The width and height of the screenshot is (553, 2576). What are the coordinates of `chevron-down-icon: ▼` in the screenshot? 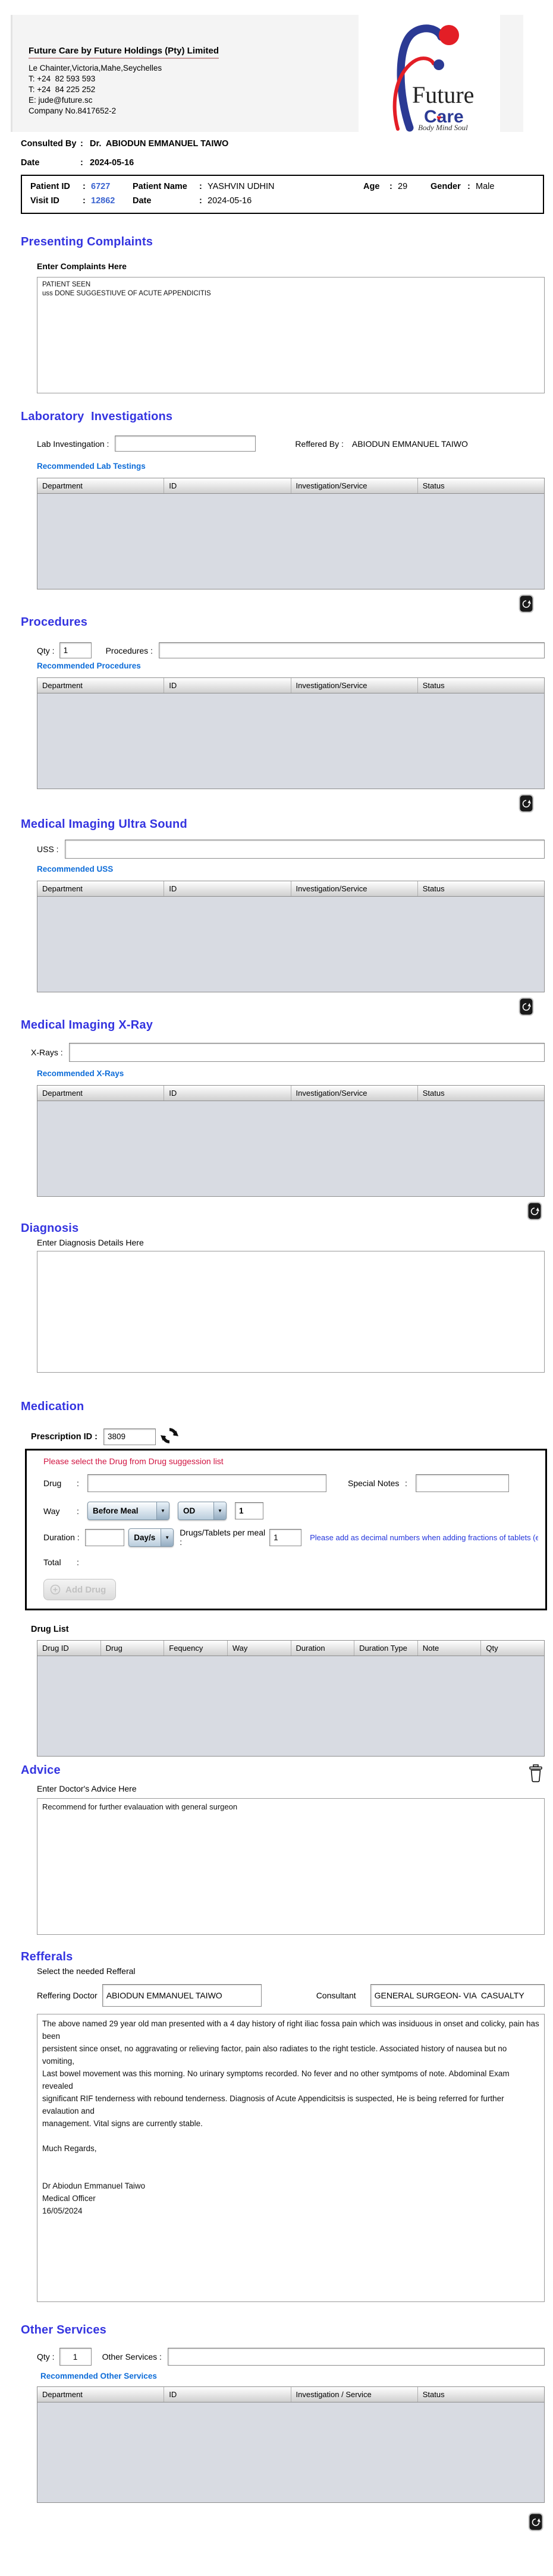 It's located at (219, 1511).